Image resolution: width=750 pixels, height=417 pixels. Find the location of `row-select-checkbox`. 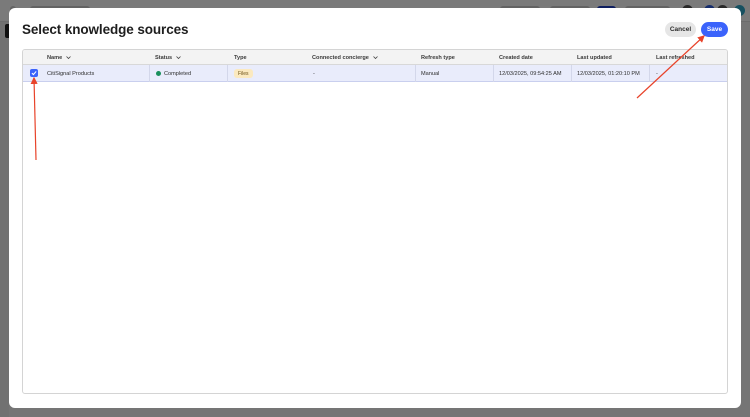

row-select-checkbox is located at coordinates (34, 73).